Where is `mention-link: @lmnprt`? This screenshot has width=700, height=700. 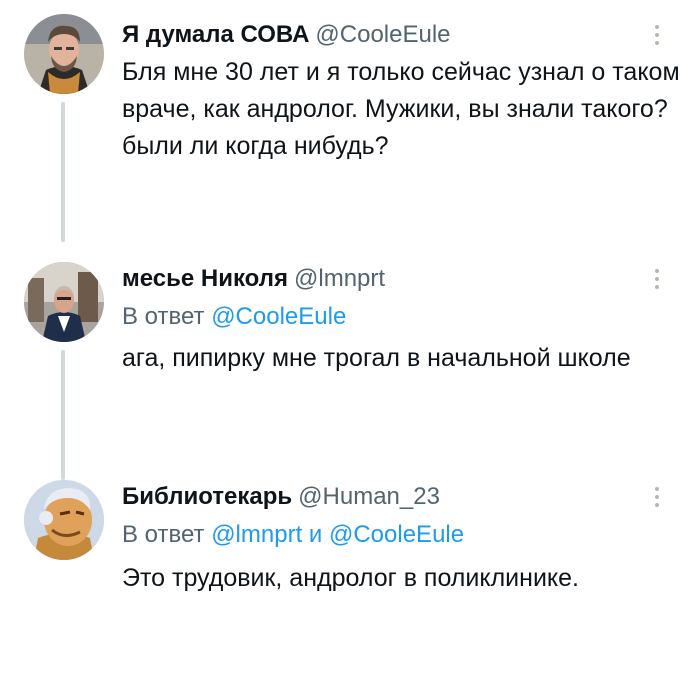
mention-link: @lmnprt is located at coordinates (256, 534).